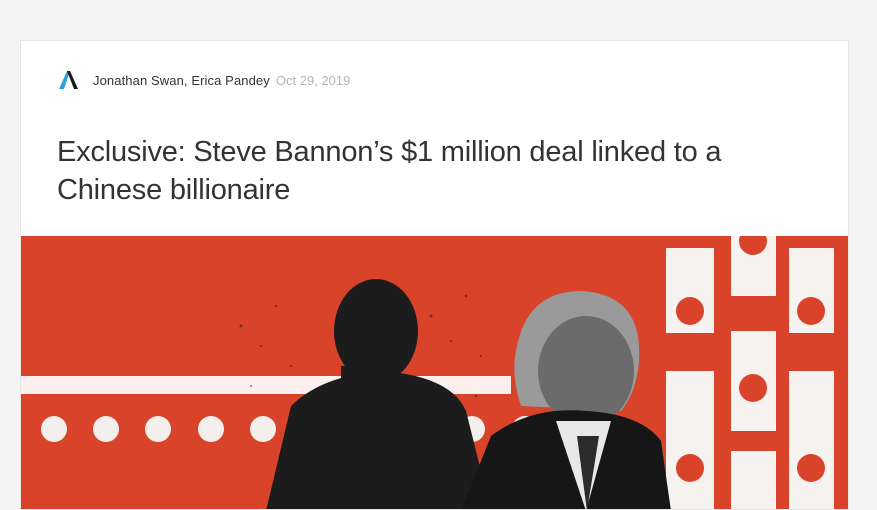 The image size is (877, 510). I want to click on byline: Jonathan Swan, Erica Pandey Oct 29, 2019, so click(203, 80).